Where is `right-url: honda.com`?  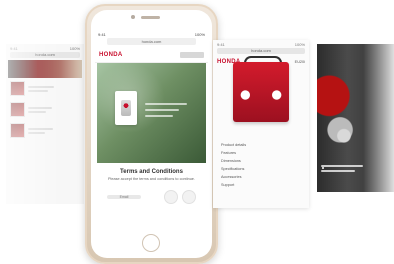 right-url: honda.com is located at coordinates (261, 51).